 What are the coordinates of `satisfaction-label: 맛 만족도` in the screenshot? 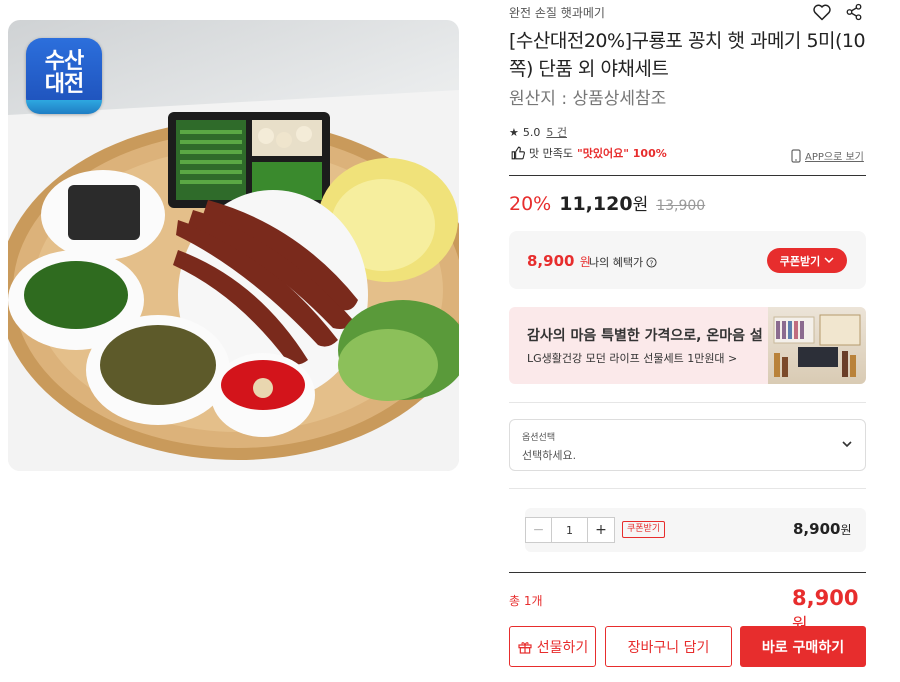 It's located at (551, 153).